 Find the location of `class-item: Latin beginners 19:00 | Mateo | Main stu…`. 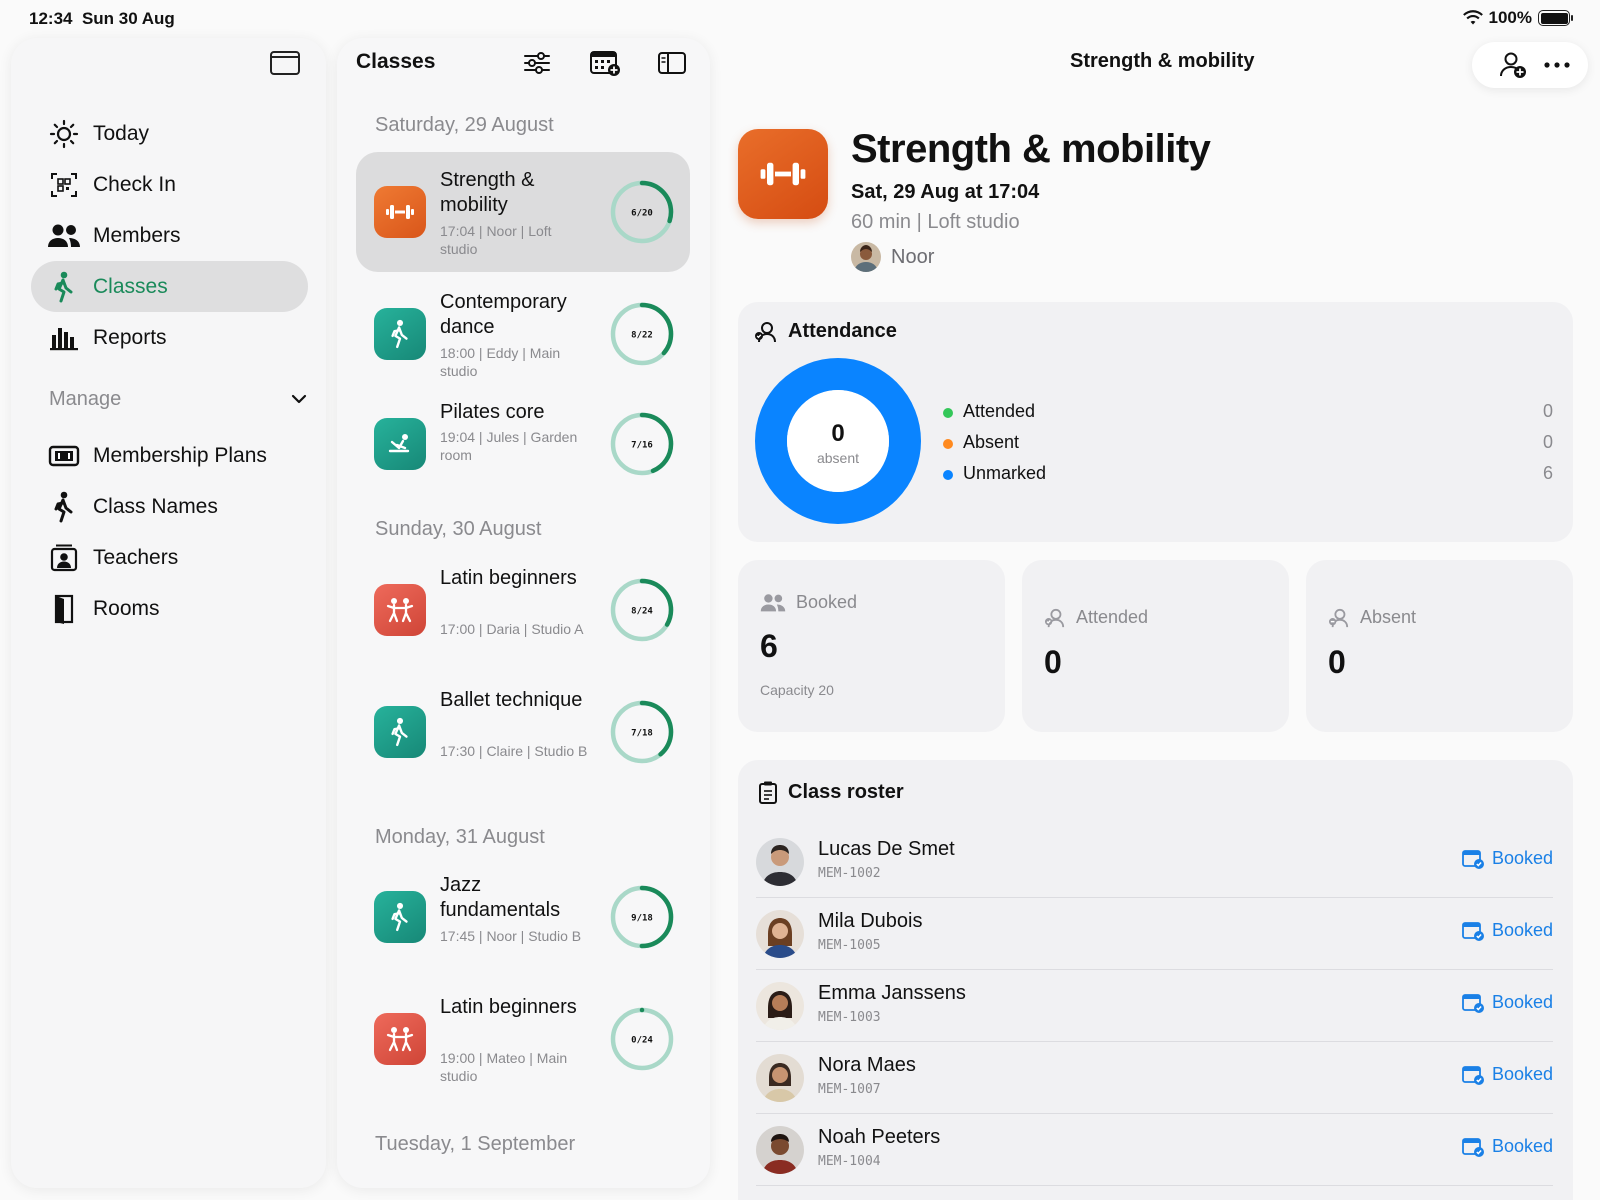

class-item: Latin beginners 19:00 | Mateo | Main stu… is located at coordinates (523, 1039).